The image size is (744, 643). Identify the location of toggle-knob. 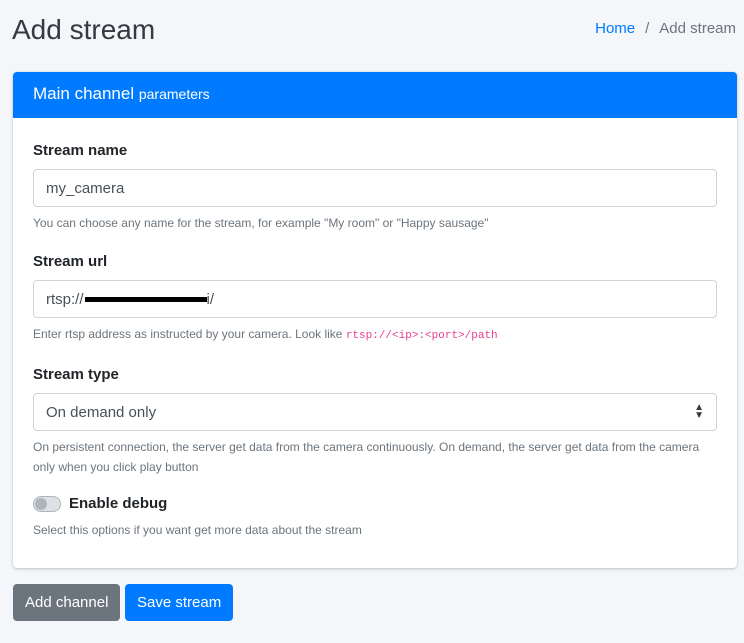
(41, 503).